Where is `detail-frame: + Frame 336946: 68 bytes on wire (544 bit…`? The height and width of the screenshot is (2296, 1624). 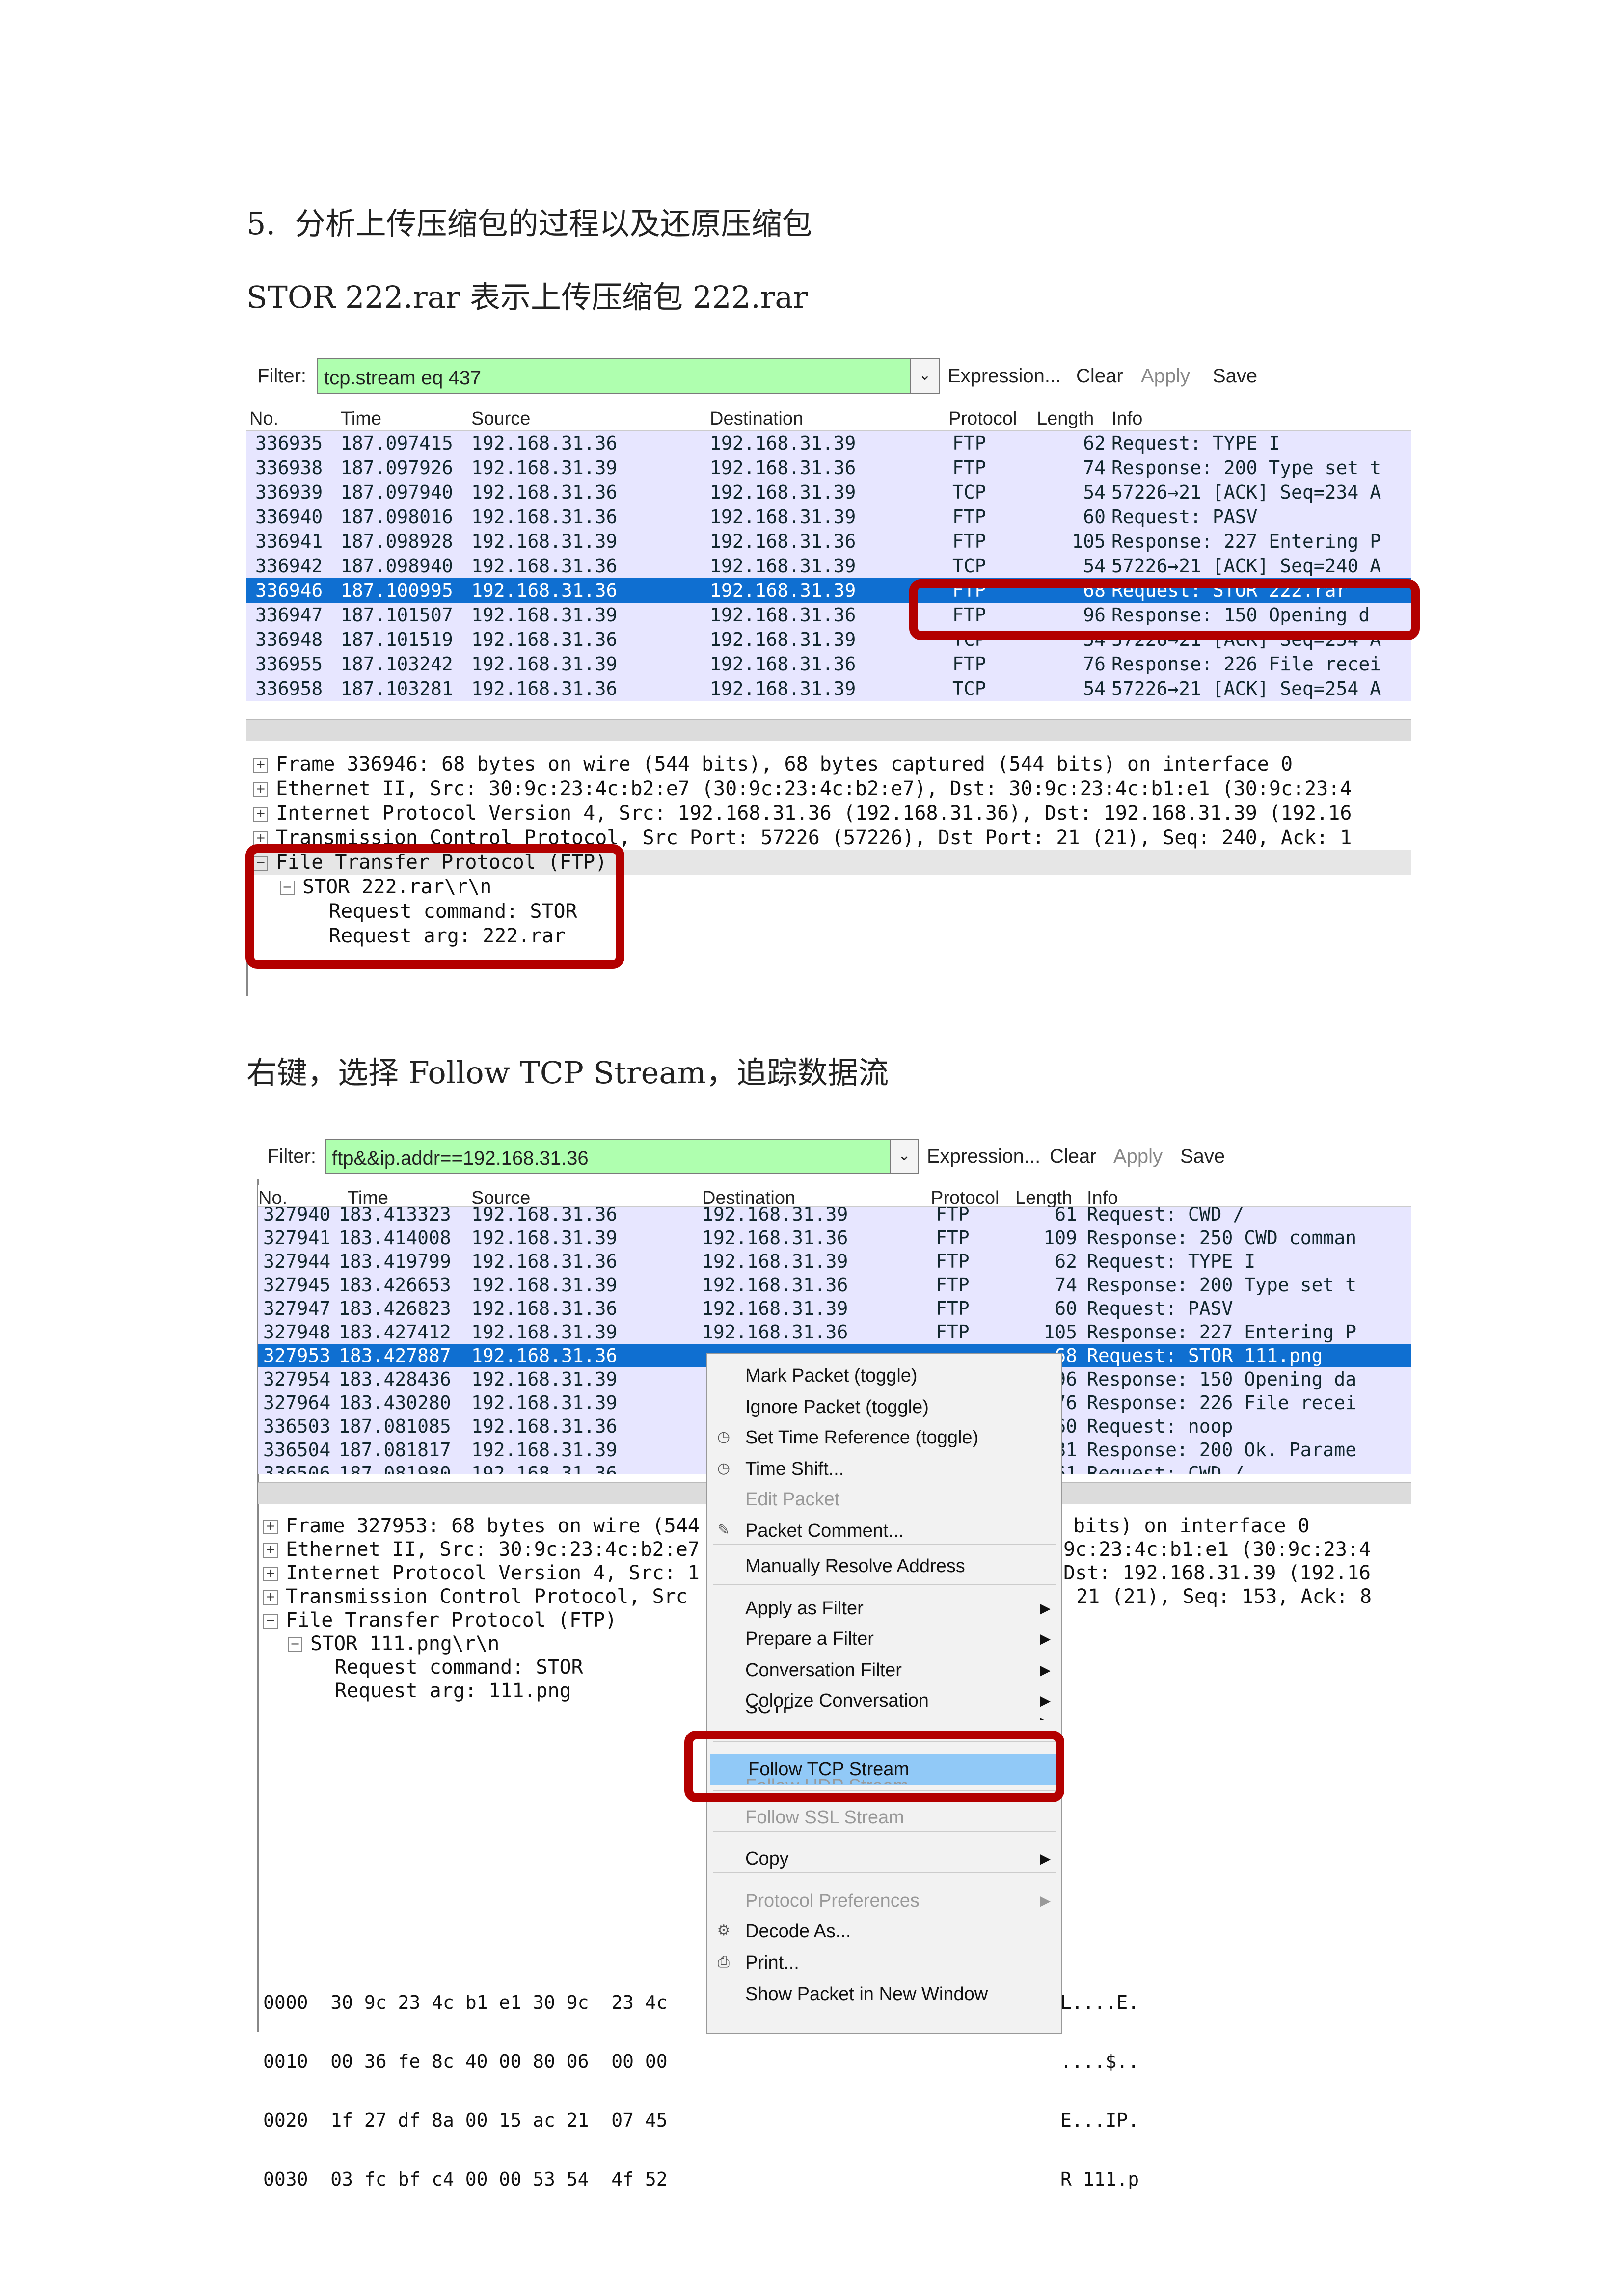 detail-frame: + Frame 336946: 68 bytes on wire (544 bit… is located at coordinates (773, 764).